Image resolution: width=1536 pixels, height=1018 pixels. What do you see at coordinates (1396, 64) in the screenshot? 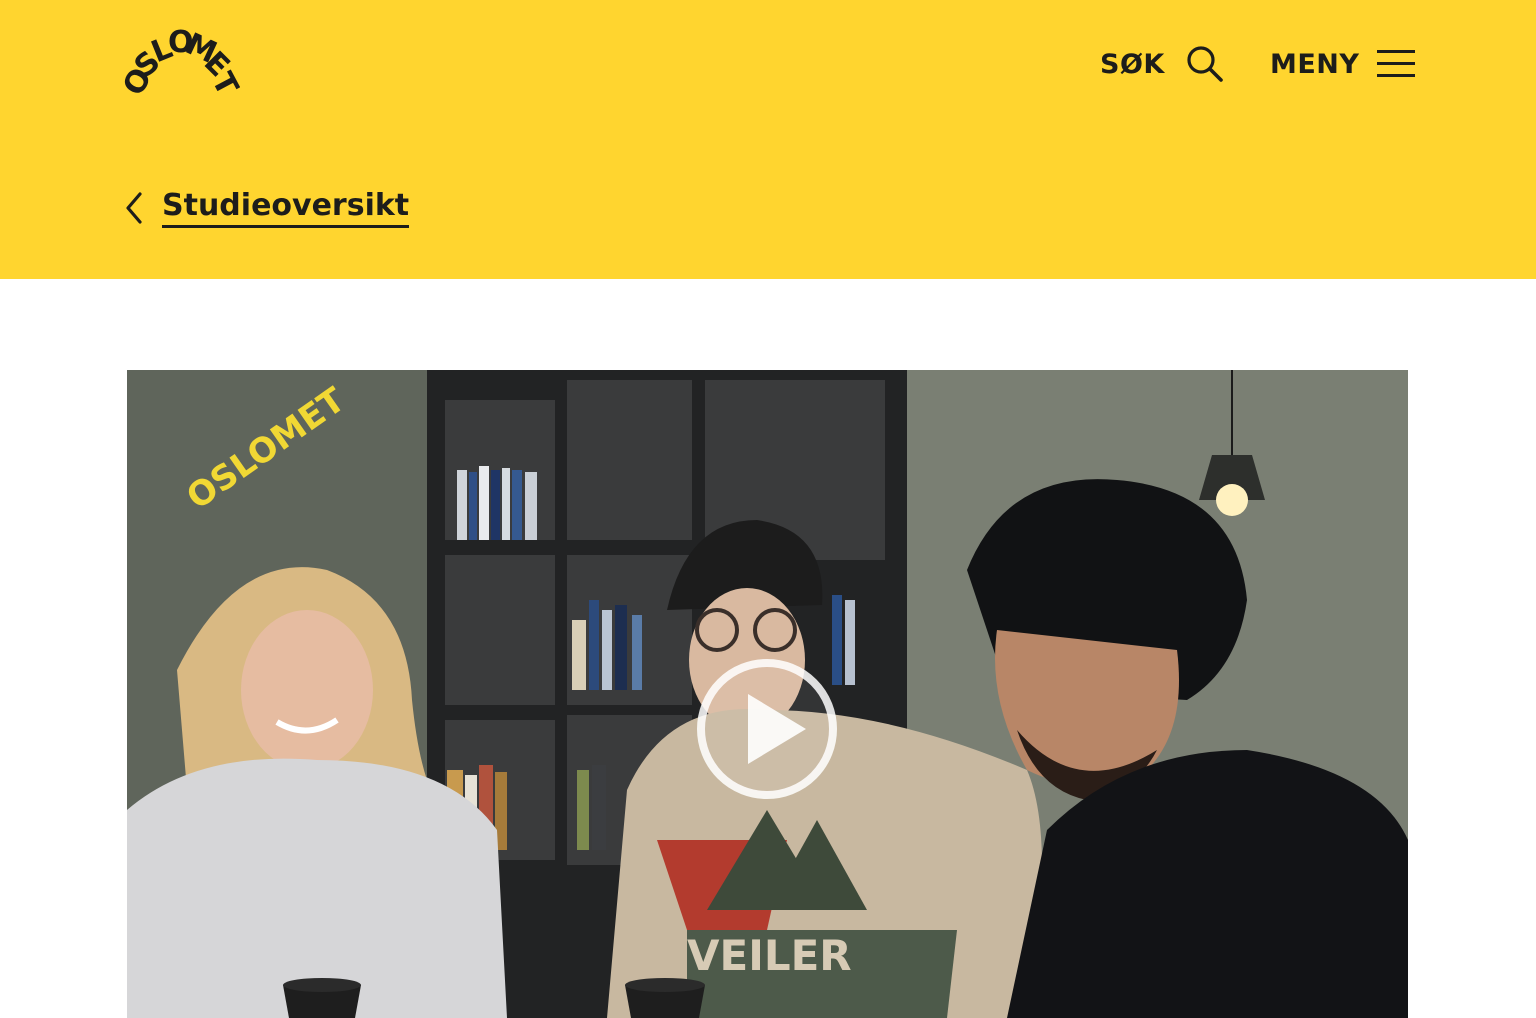
I see `hamburger-menu-icon` at bounding box center [1396, 64].